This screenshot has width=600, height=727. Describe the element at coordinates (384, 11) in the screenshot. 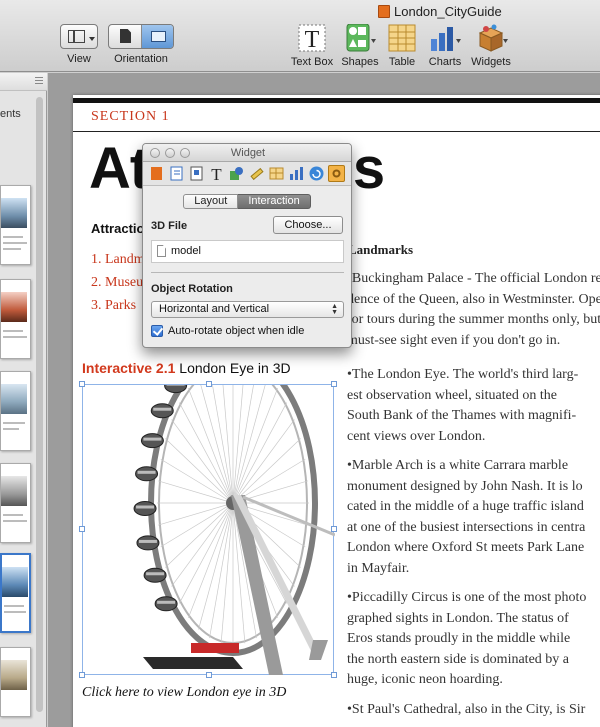

I see `document-icon` at that location.